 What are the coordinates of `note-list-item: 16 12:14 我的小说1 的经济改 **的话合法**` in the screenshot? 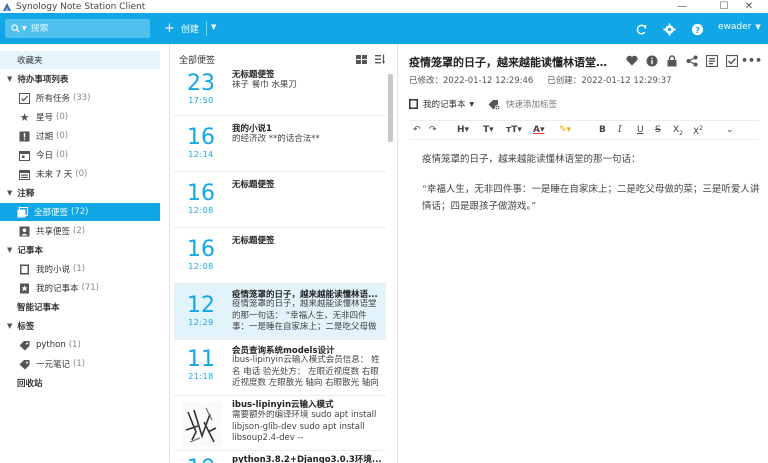 It's located at (280, 144).